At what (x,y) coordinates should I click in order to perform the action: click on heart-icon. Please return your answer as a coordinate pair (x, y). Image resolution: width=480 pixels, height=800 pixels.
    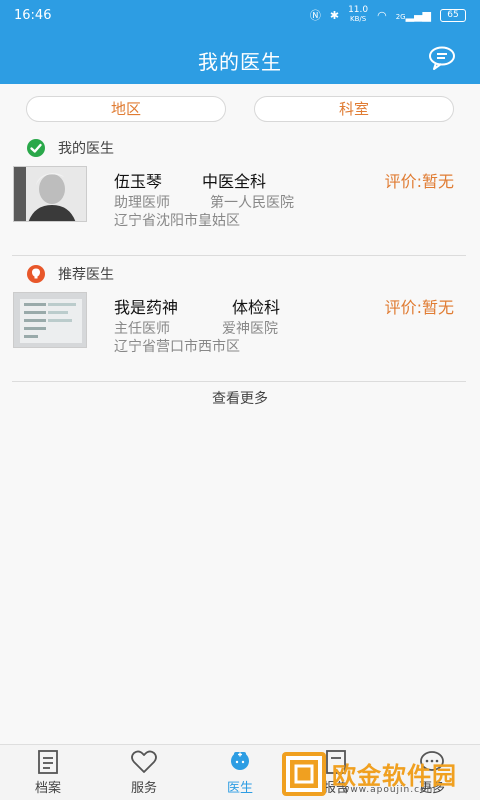
    Looking at the image, I should click on (144, 761).